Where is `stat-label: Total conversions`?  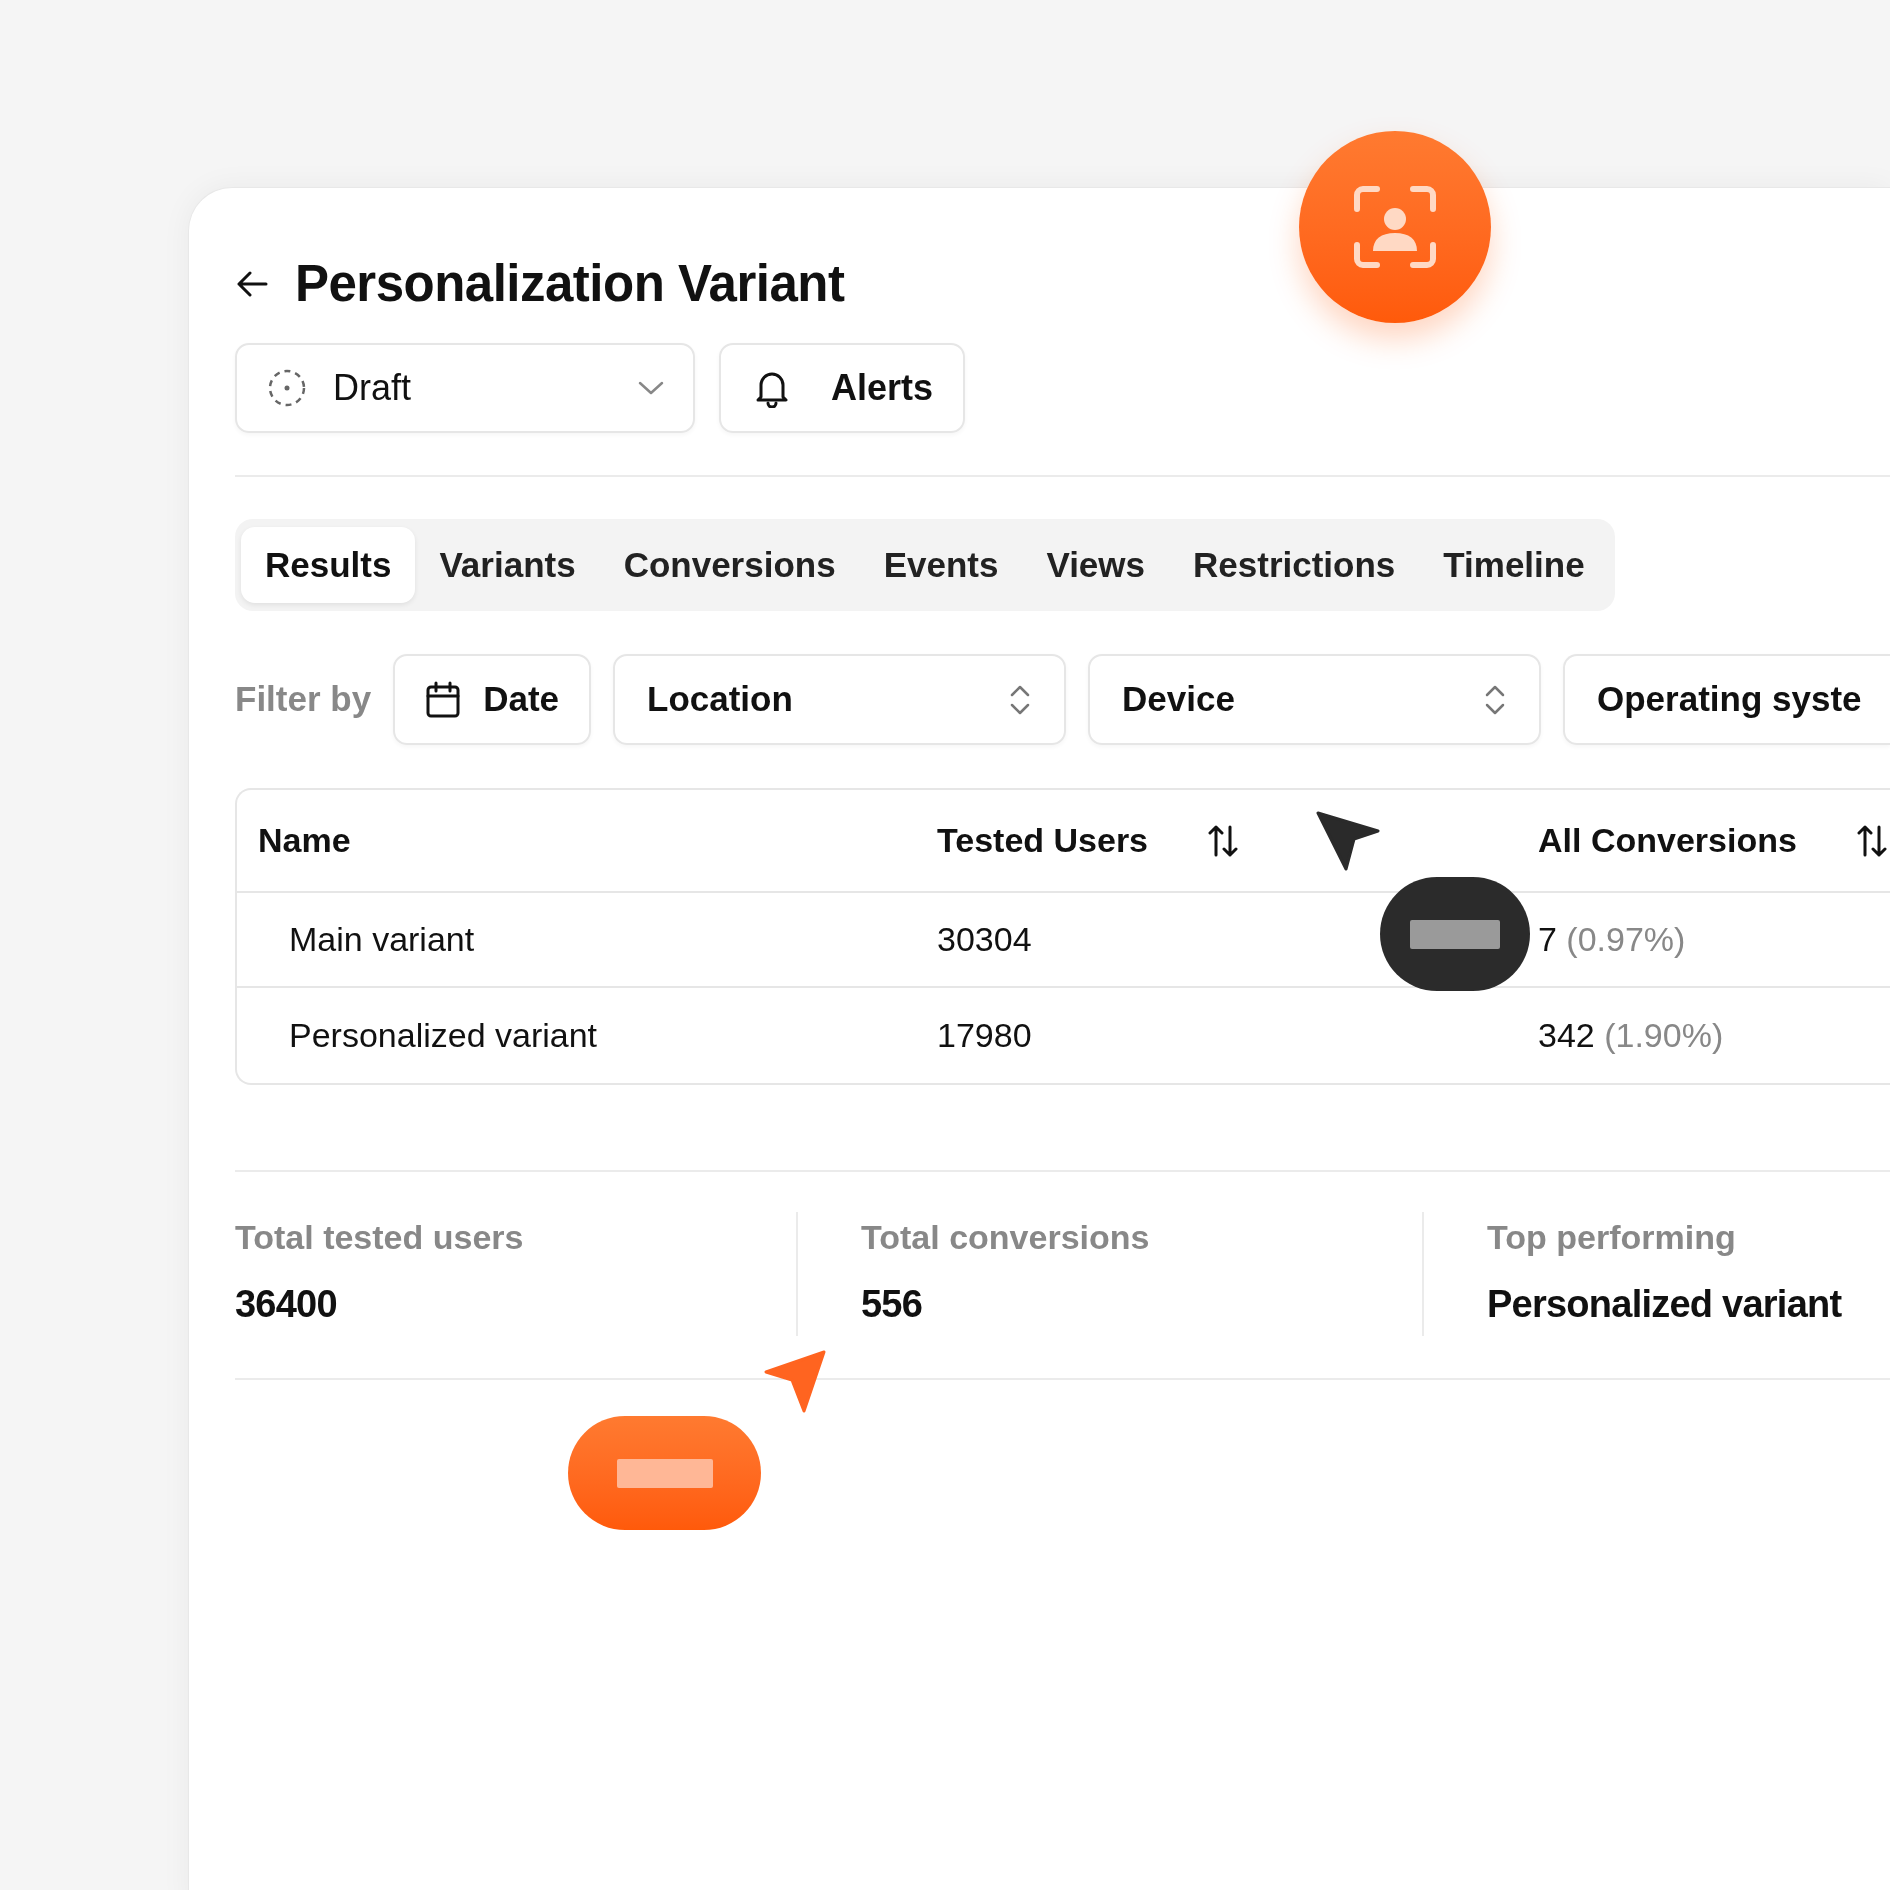
stat-label: Total conversions is located at coordinates (1005, 1236).